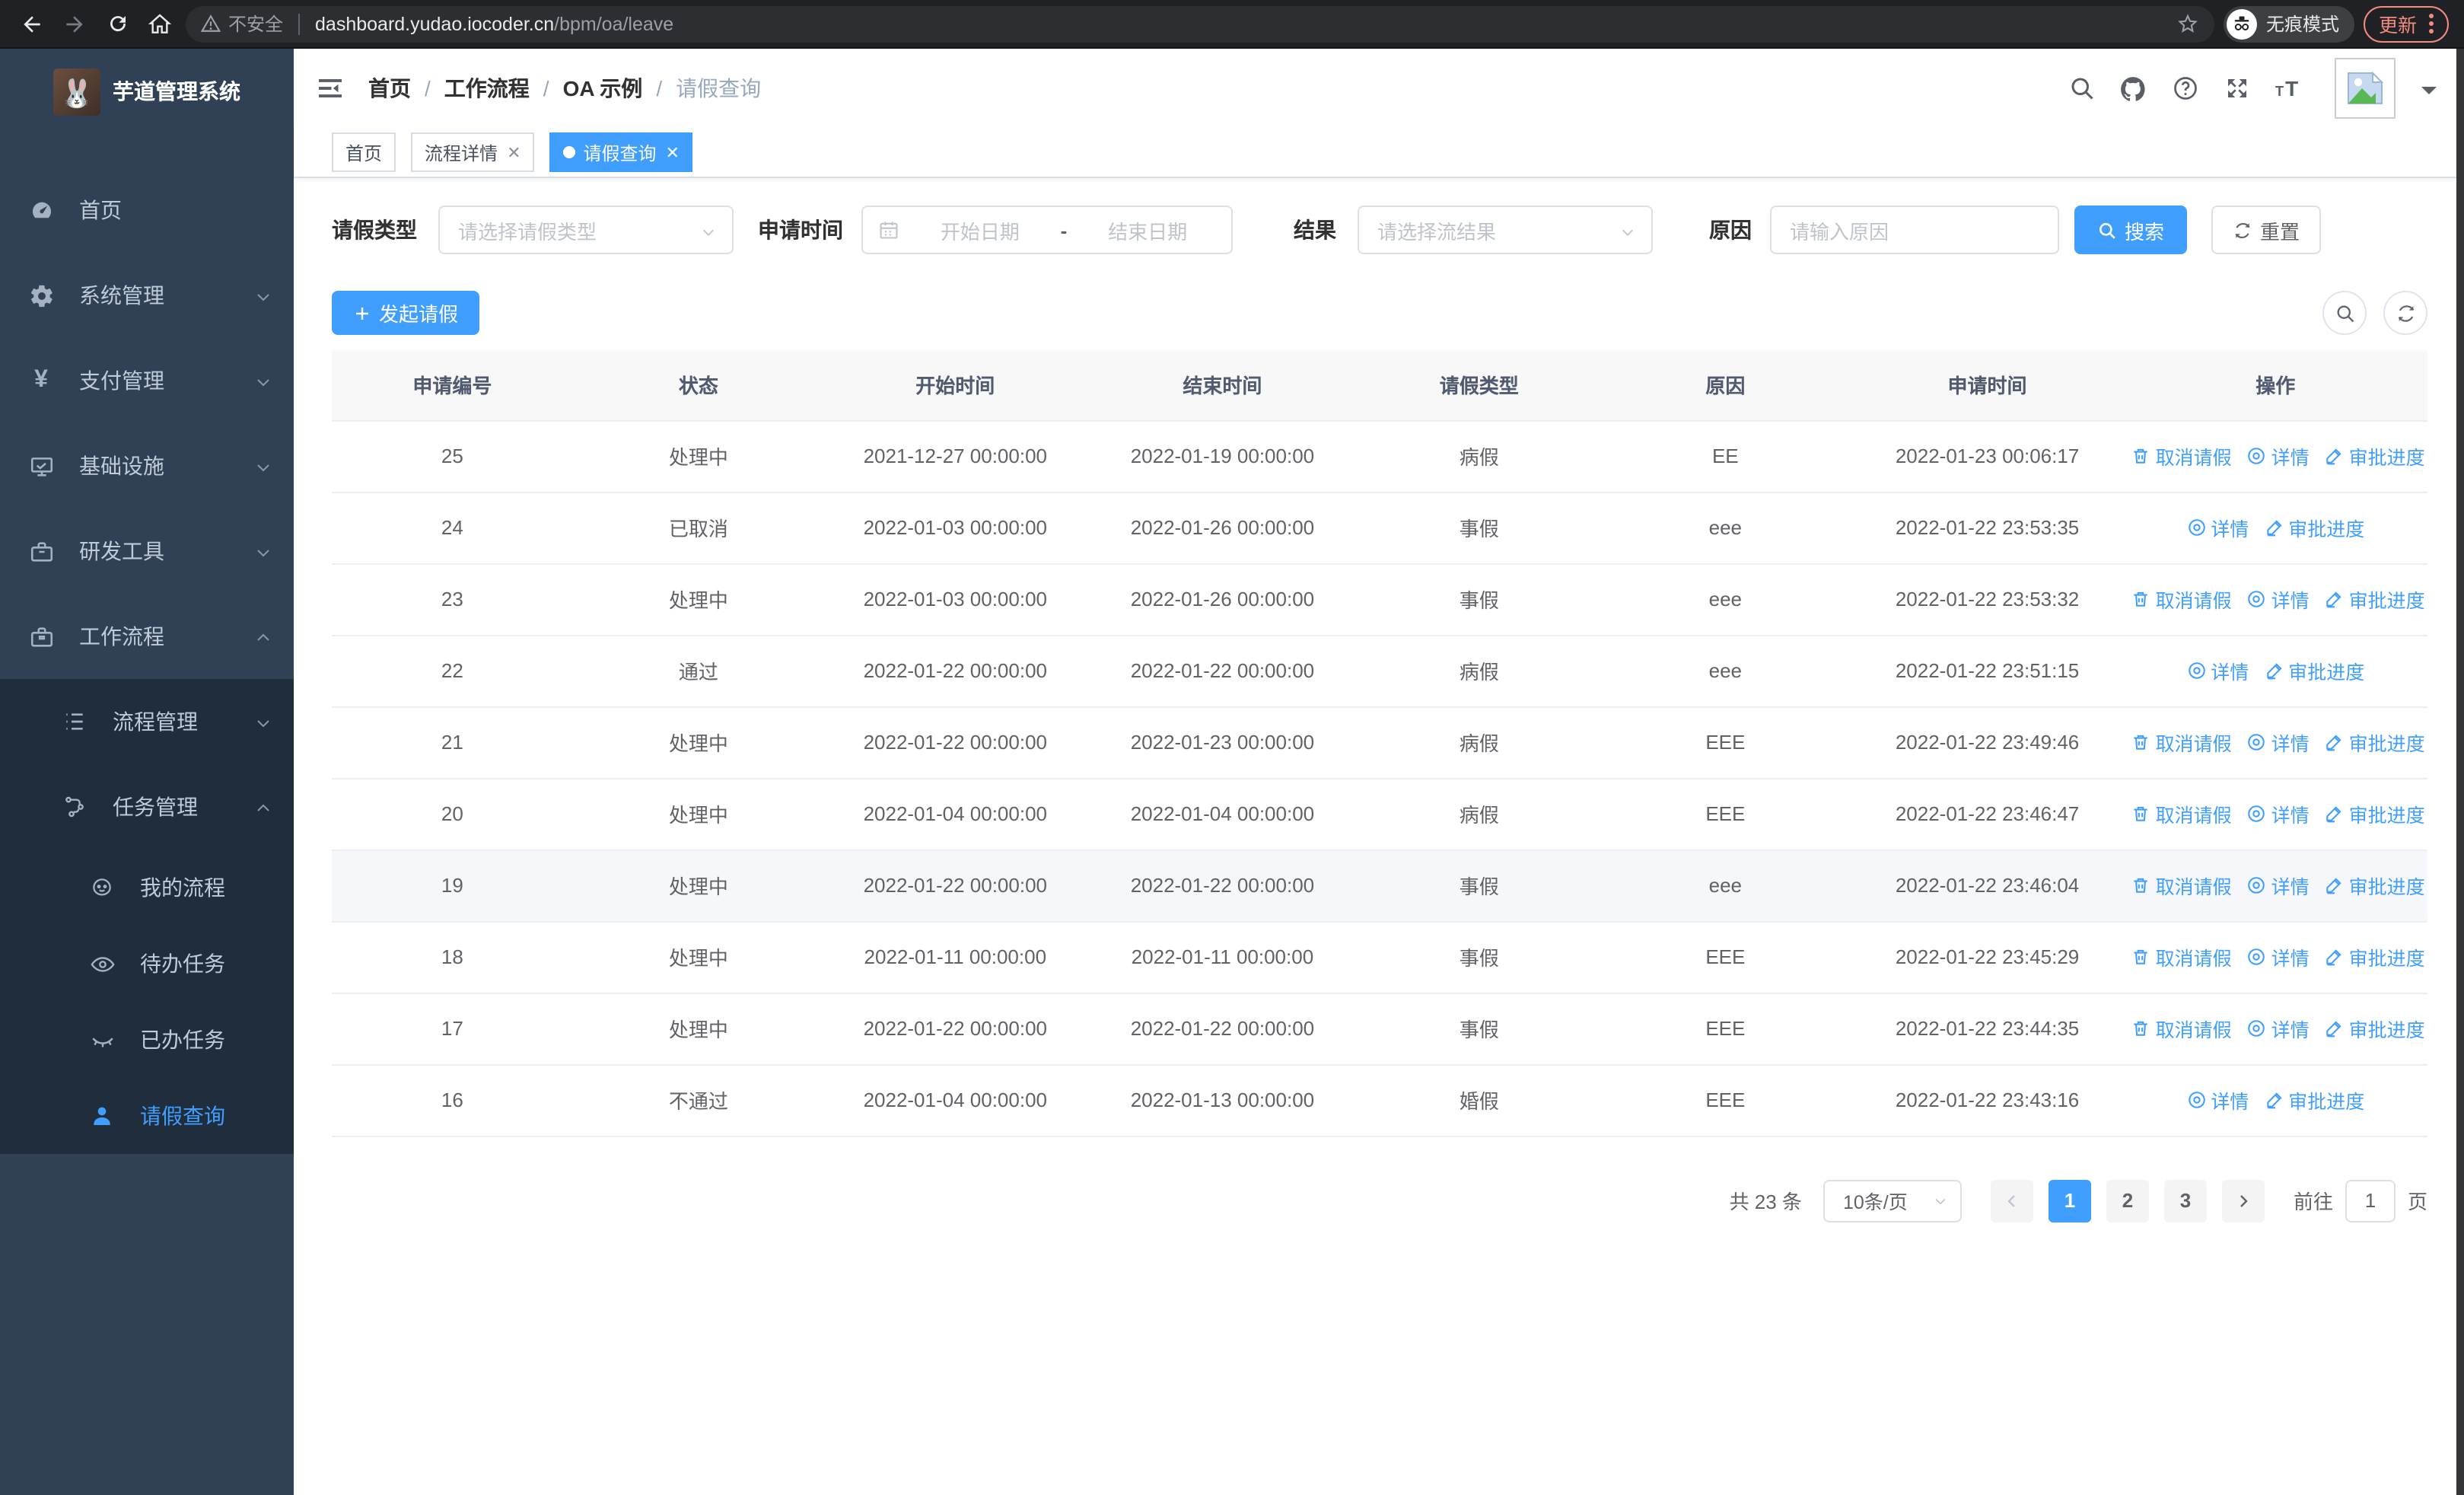 This screenshot has width=2464, height=1495. I want to click on forward-icon, so click(74, 24).